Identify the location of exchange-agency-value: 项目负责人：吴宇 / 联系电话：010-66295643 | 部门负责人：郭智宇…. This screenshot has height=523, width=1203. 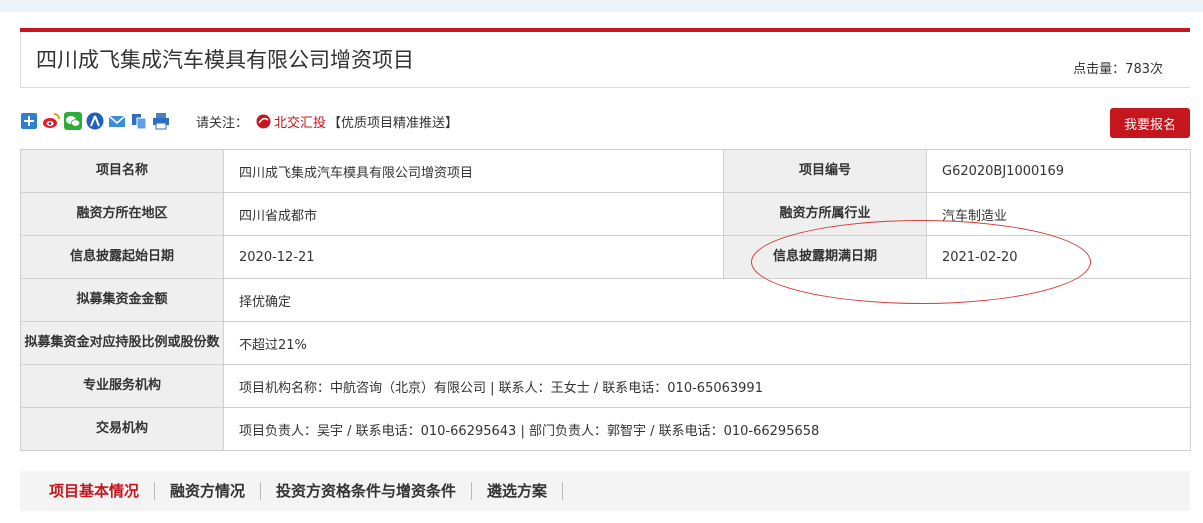
(707, 429).